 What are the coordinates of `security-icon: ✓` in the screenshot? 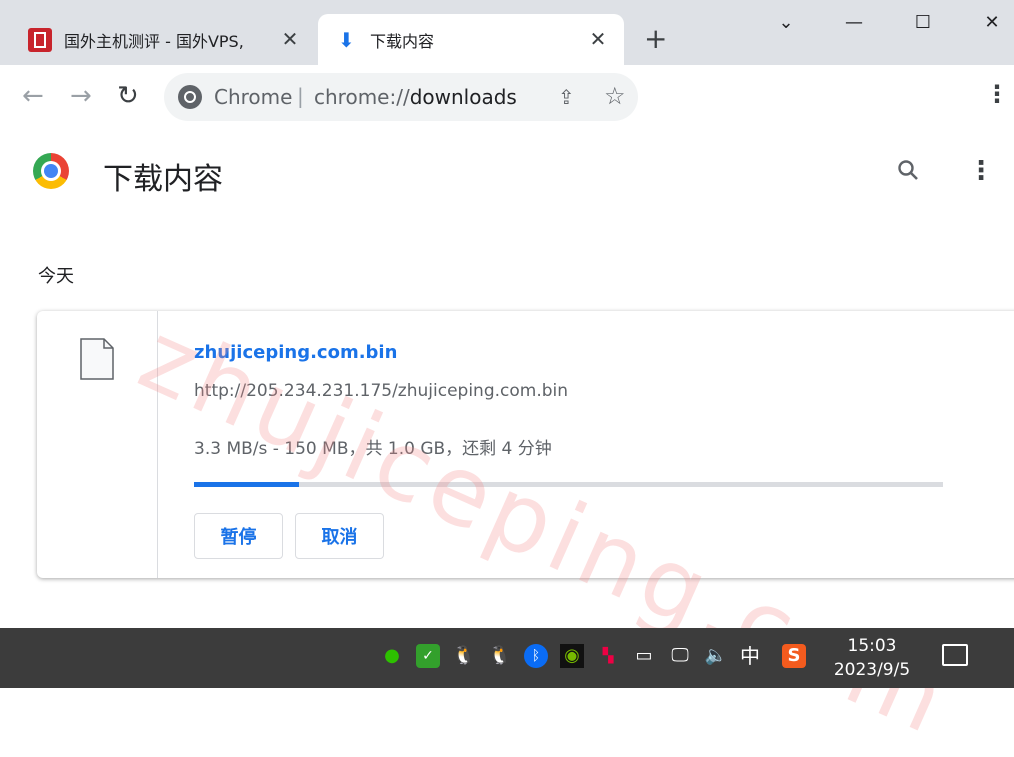 It's located at (428, 656).